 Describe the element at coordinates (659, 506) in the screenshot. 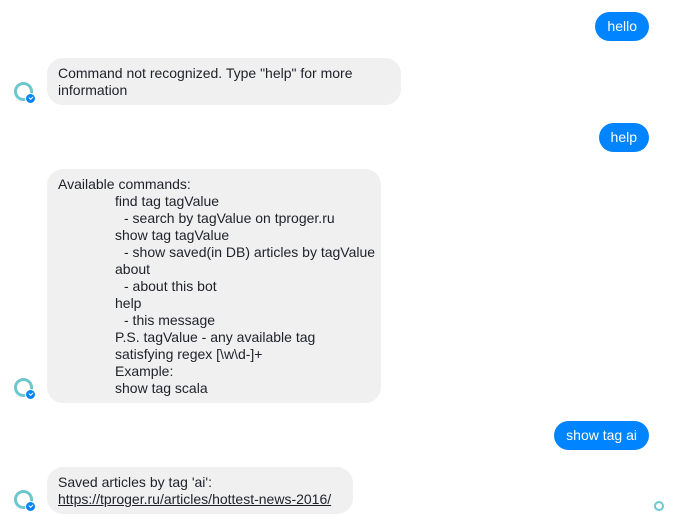

I see `seen-avatar-icon` at that location.